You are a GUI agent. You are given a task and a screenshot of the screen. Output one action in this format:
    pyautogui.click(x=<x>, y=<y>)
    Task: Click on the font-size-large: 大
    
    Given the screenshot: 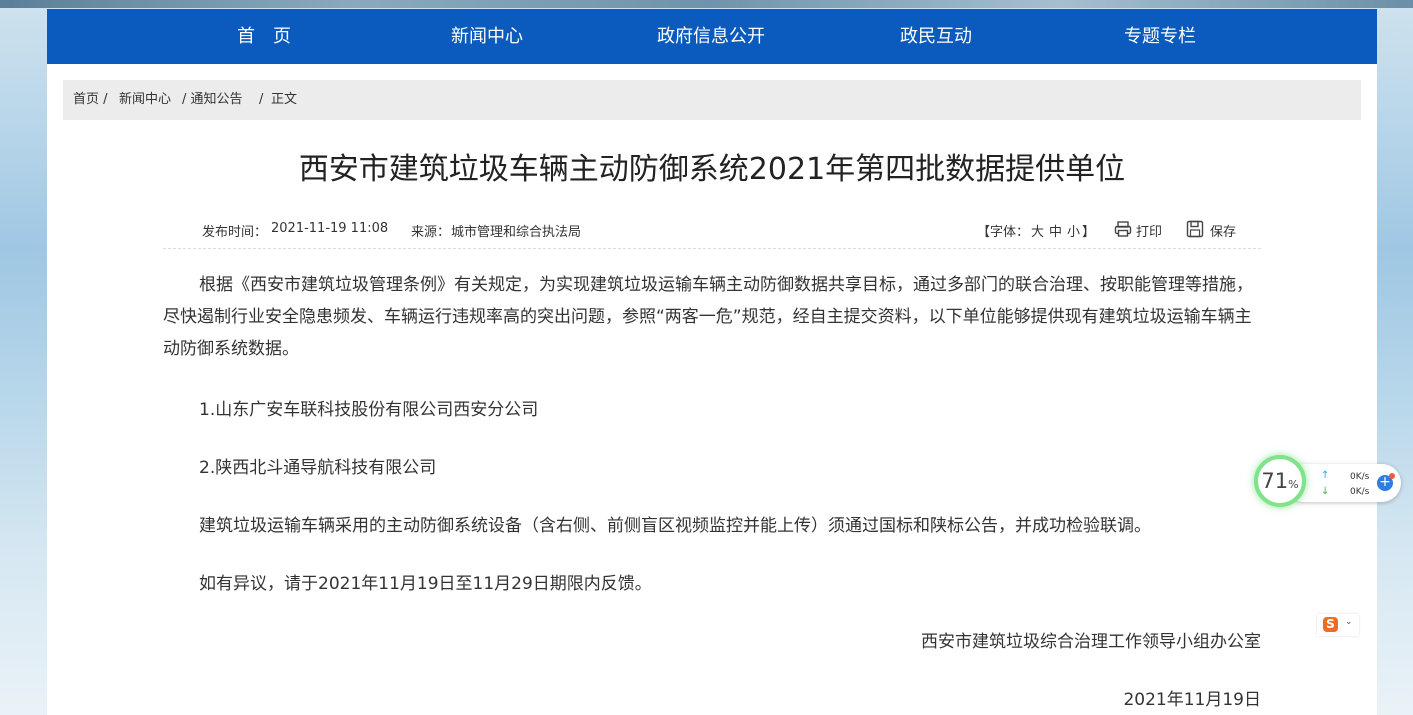 What is the action you would take?
    pyautogui.click(x=1037, y=230)
    